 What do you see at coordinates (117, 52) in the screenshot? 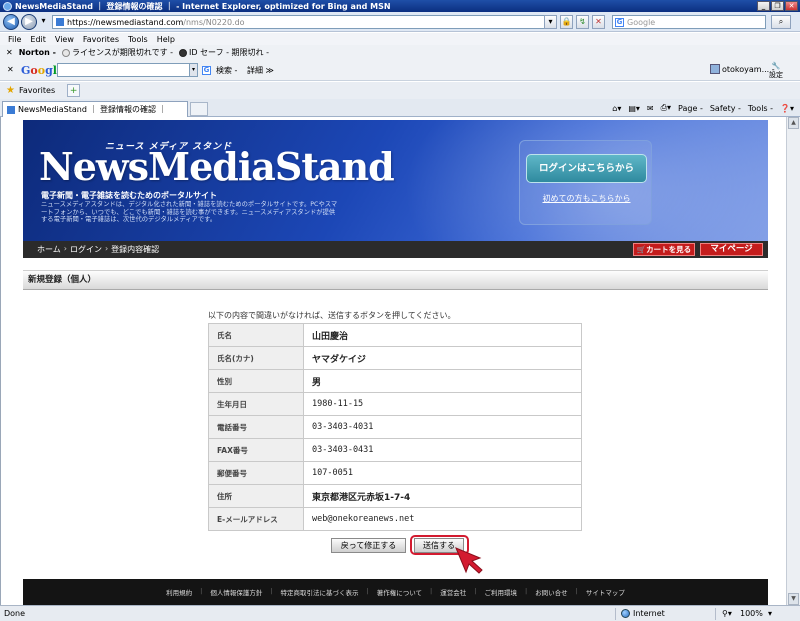
I see `norton-license-item: ライセンスが期限切れです -` at bounding box center [117, 52].